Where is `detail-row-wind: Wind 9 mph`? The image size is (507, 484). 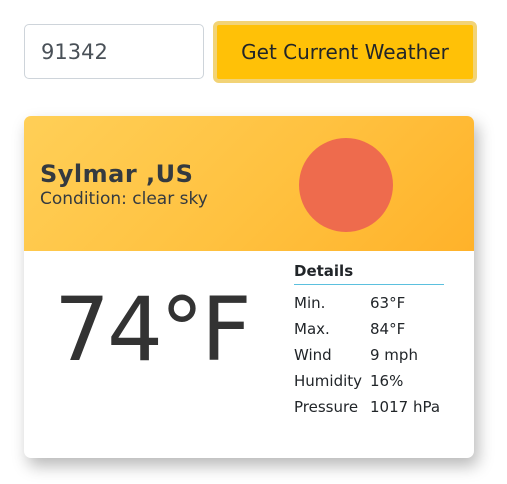
detail-row-wind: Wind 9 mph is located at coordinates (356, 355).